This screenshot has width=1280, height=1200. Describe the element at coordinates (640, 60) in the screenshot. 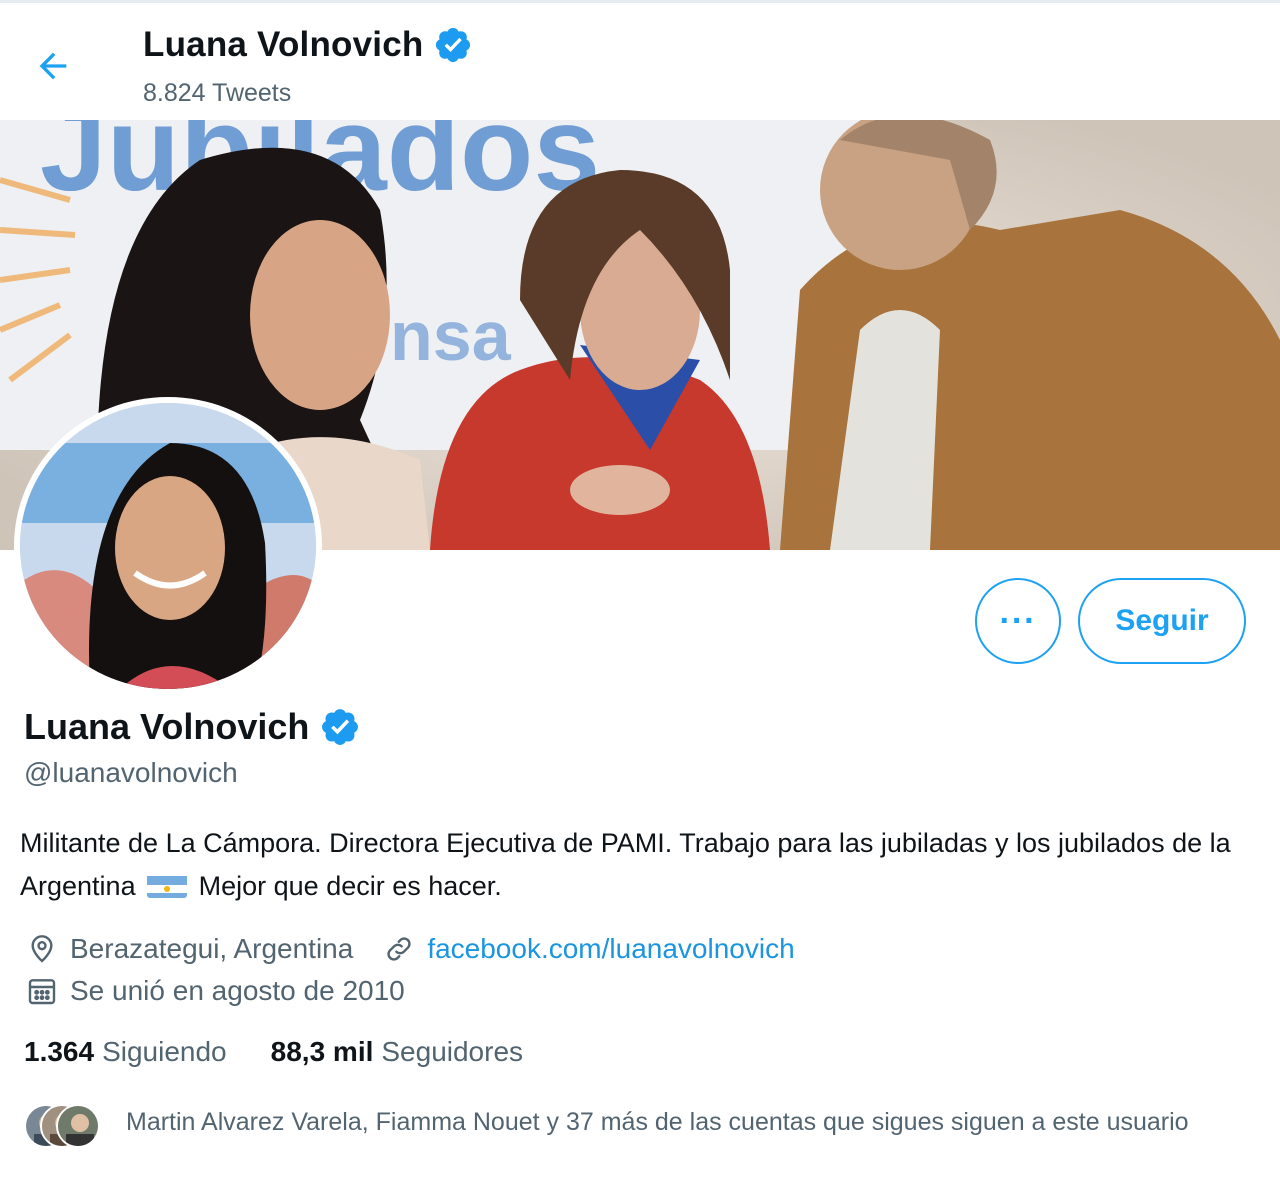

I see `profile-header-bar: Luana Volnovich 8.824 Tweets` at that location.